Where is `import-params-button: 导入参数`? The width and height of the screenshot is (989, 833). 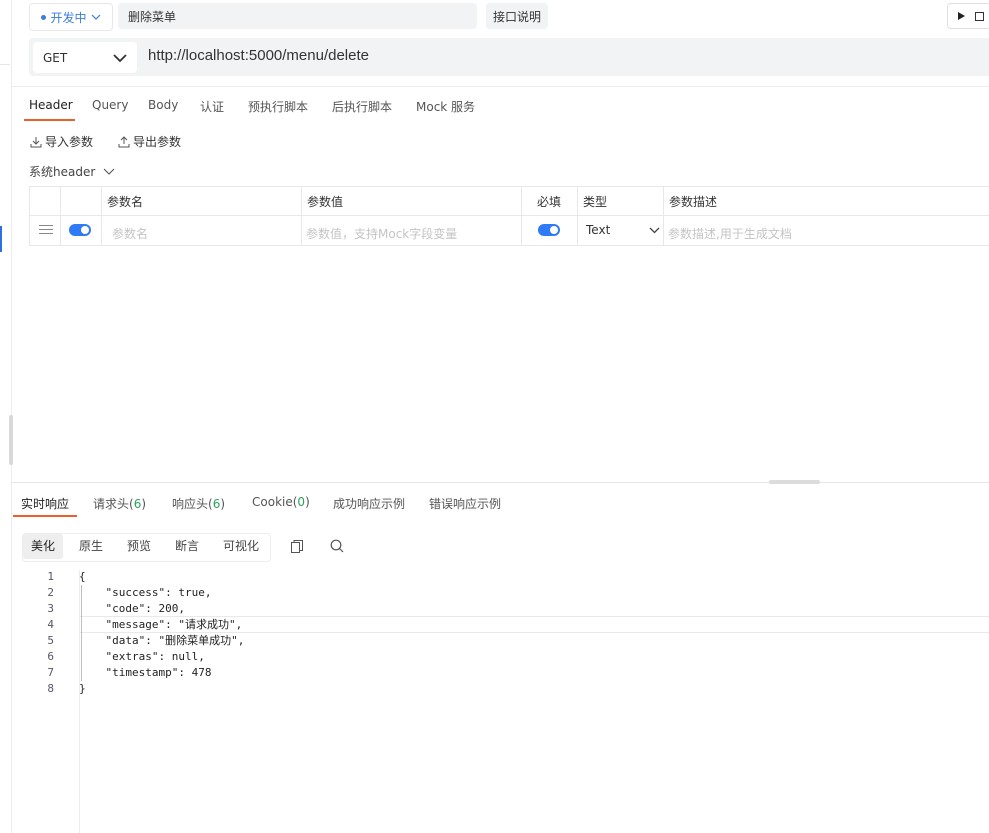
import-params-button: 导入参数 is located at coordinates (61, 141).